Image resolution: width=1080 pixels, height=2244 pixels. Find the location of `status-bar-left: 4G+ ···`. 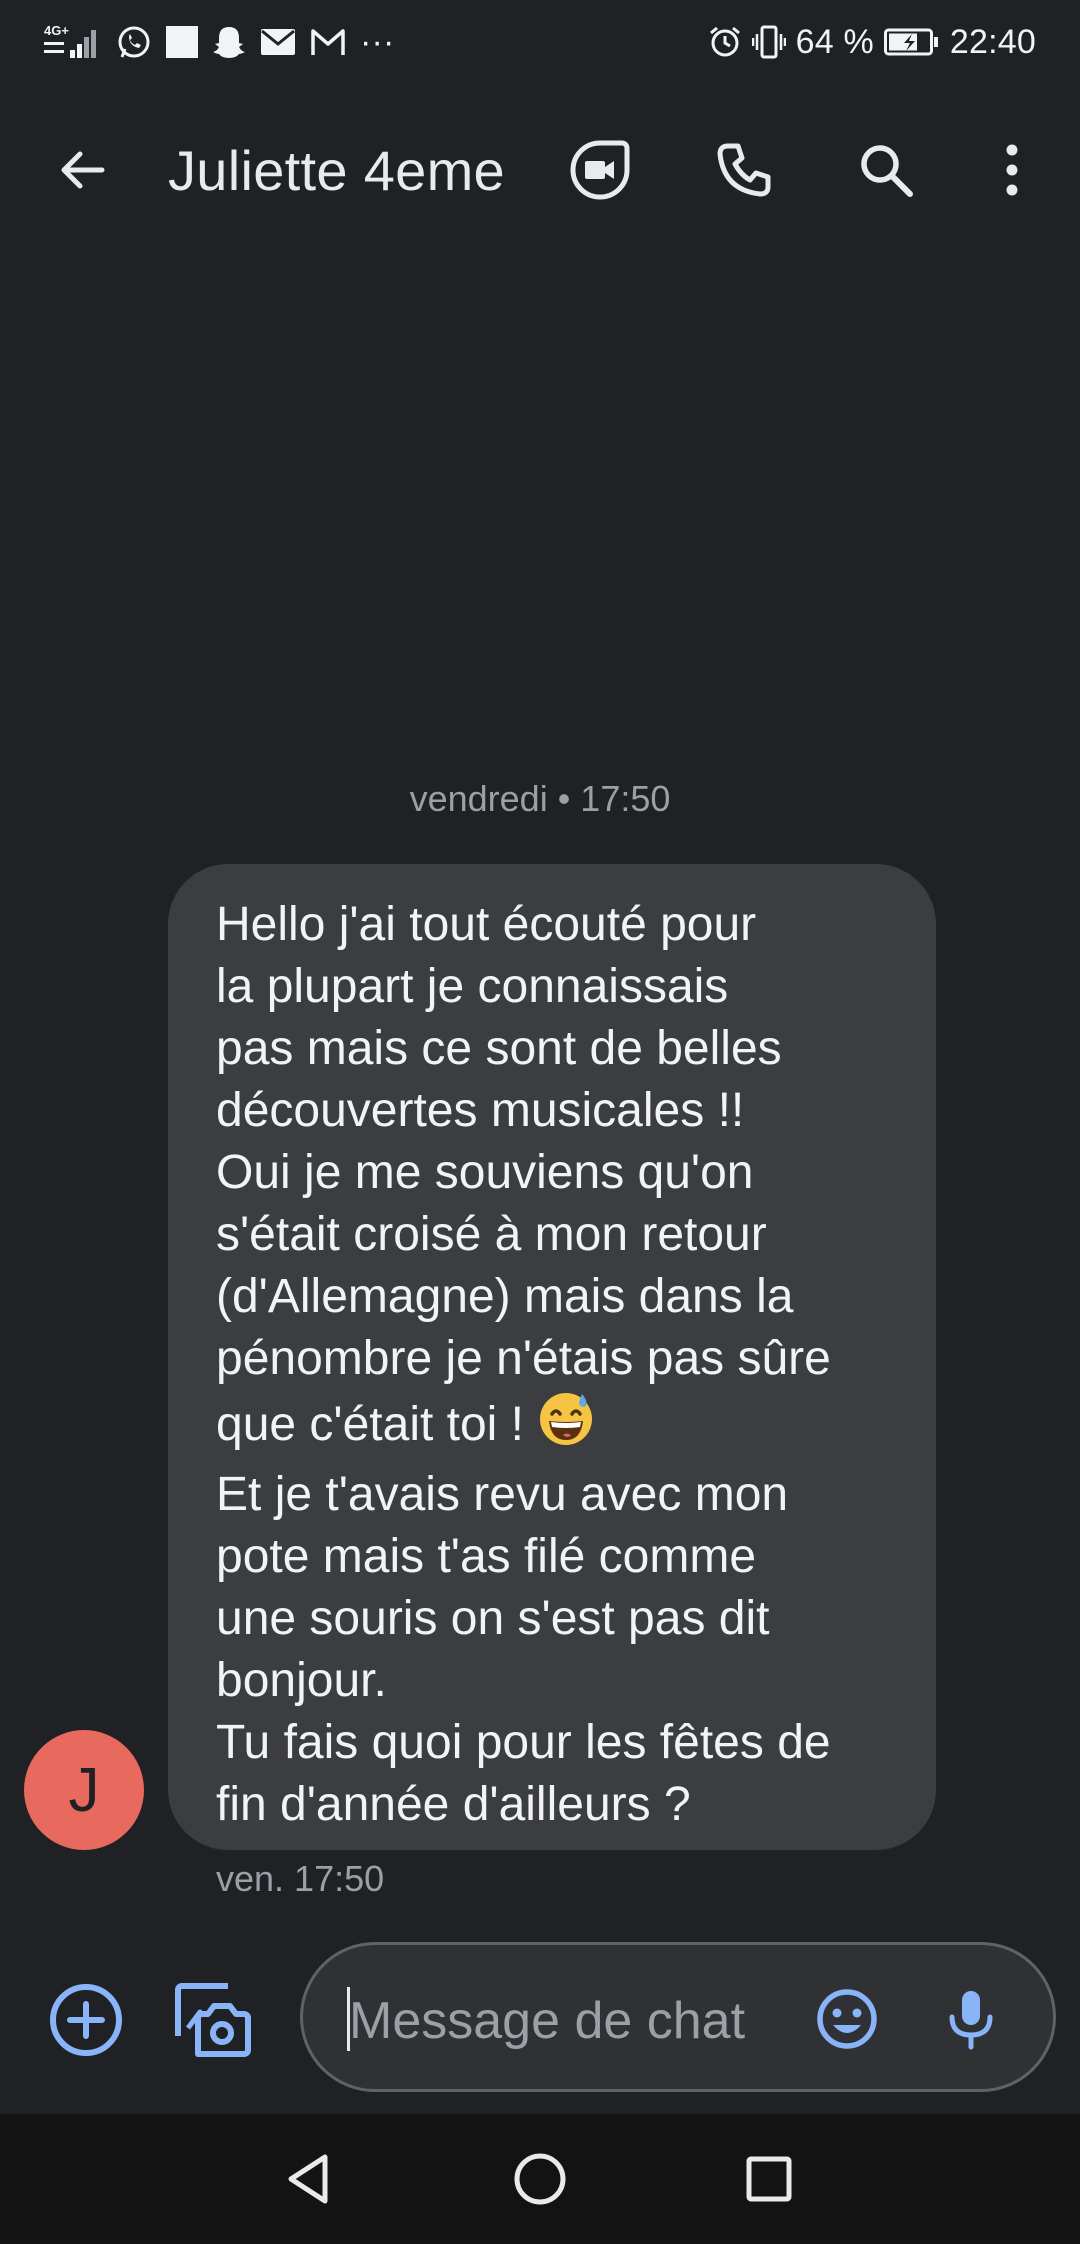

status-bar-left: 4G+ ··· is located at coordinates (219, 42).